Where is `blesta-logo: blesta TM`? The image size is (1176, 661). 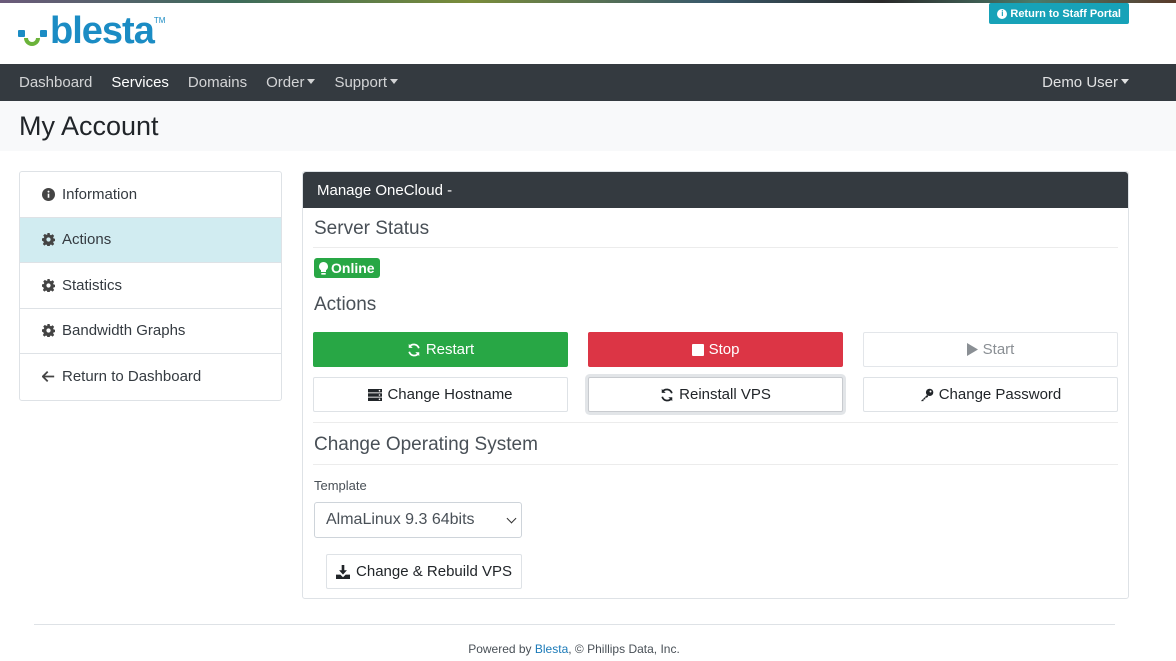 blesta-logo: blesta TM is located at coordinates (92, 31).